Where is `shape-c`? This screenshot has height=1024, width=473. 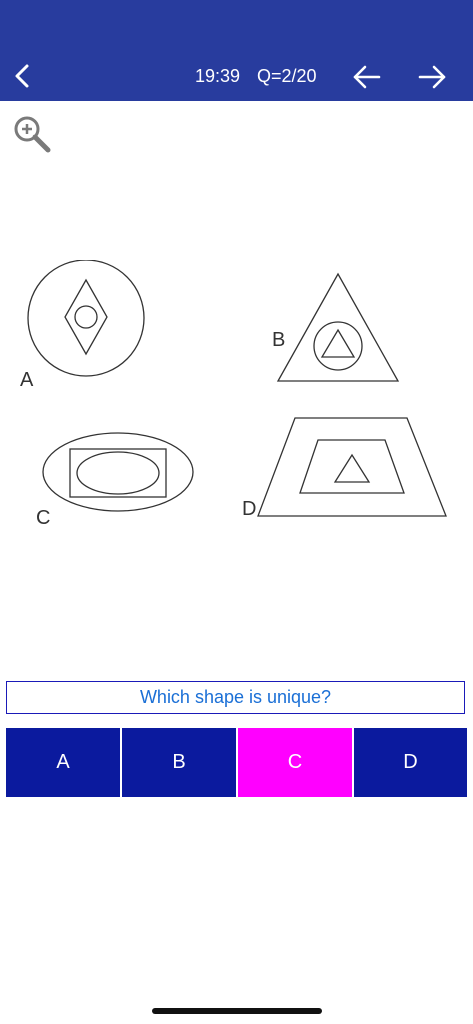 shape-c is located at coordinates (118, 472).